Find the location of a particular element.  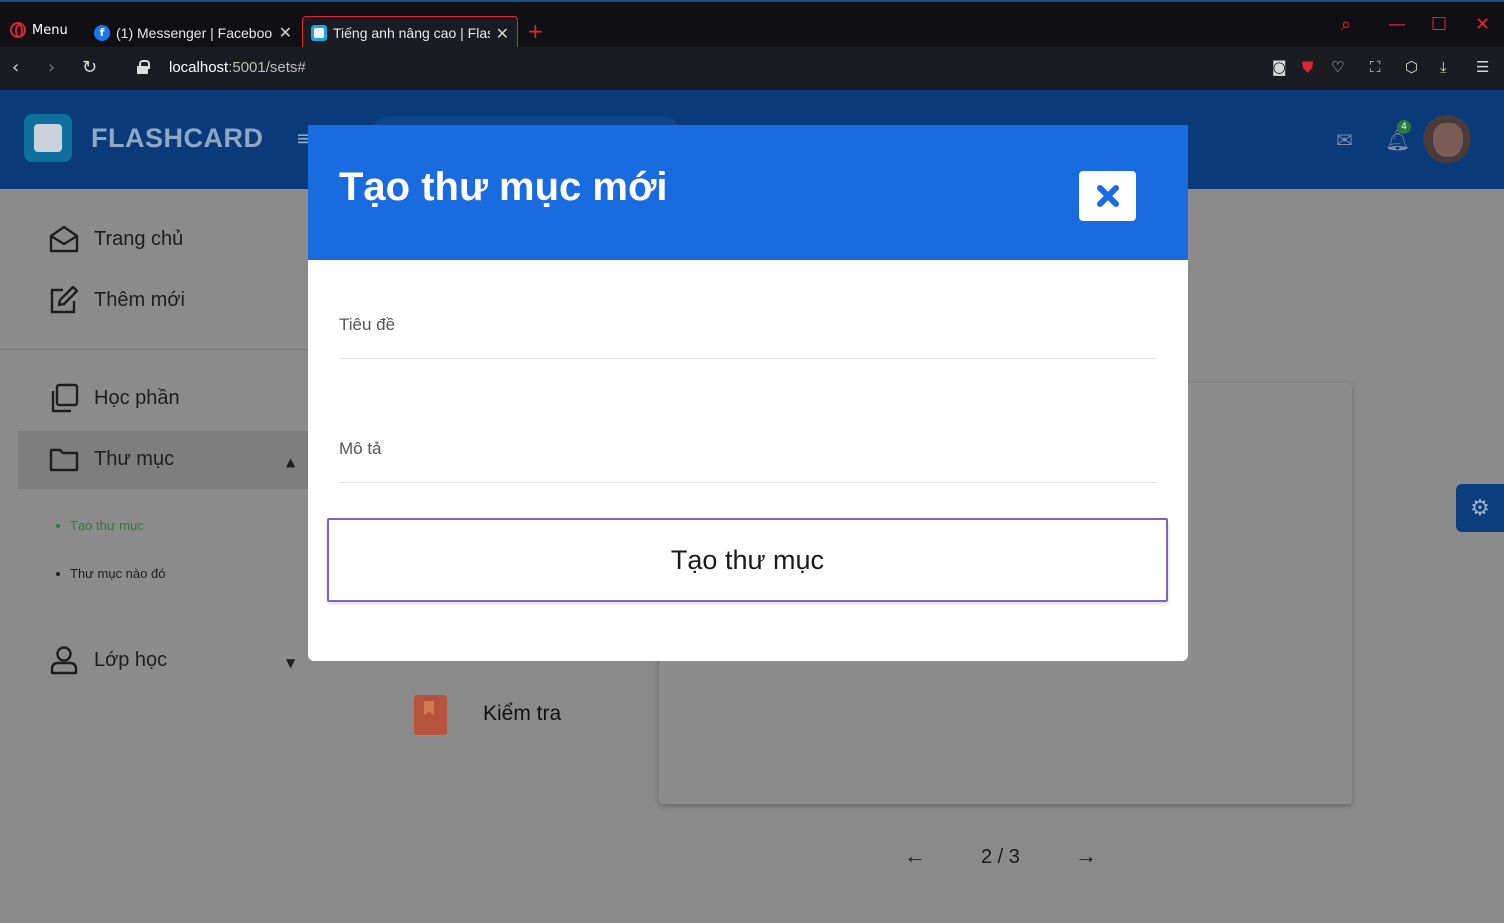

user-avatar is located at coordinates (1447, 139).